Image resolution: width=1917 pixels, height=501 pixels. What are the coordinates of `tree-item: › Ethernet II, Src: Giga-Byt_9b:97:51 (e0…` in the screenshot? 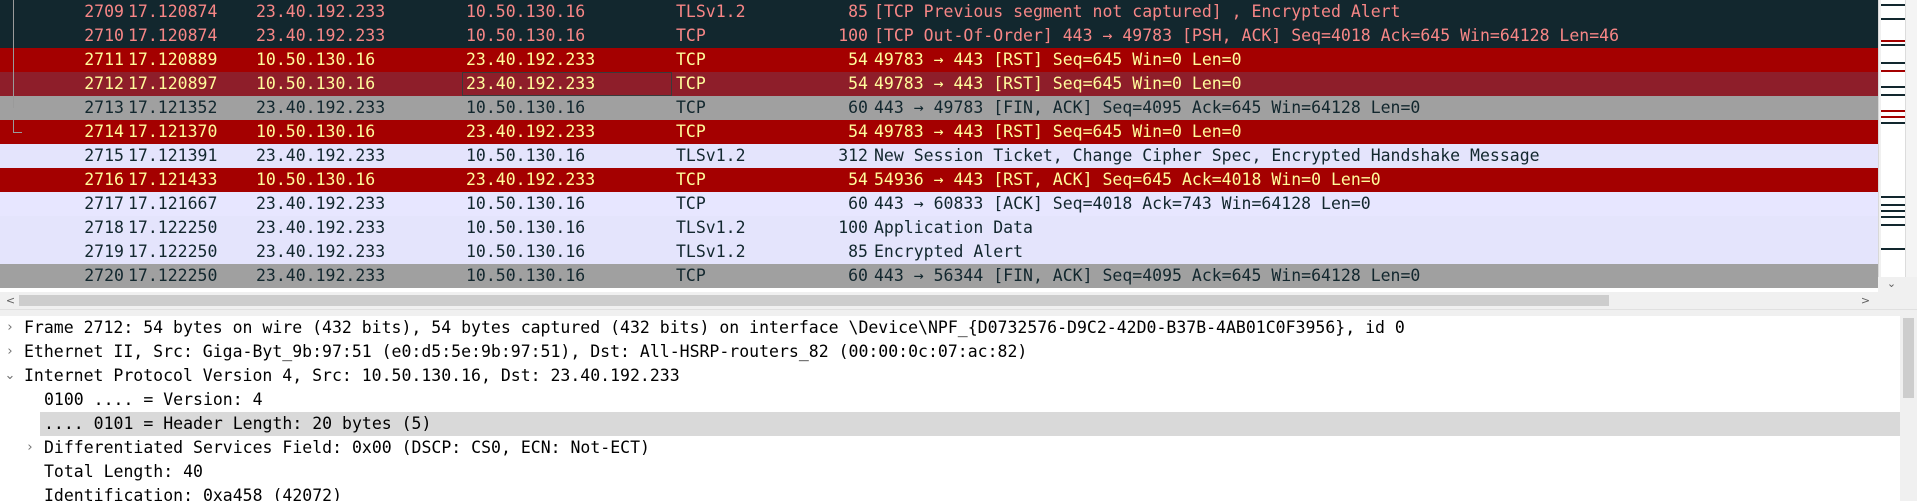 It's located at (950, 352).